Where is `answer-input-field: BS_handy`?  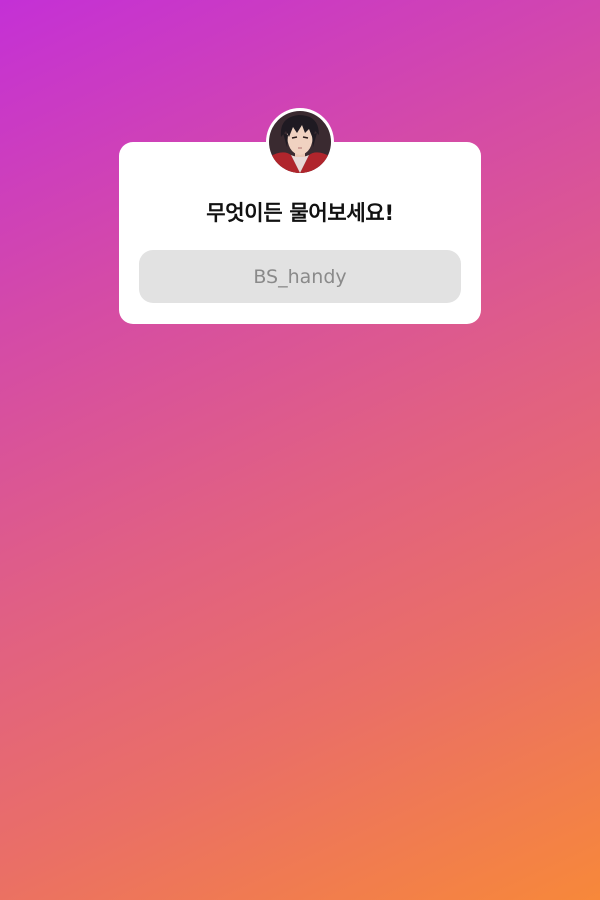 answer-input-field: BS_handy is located at coordinates (300, 276).